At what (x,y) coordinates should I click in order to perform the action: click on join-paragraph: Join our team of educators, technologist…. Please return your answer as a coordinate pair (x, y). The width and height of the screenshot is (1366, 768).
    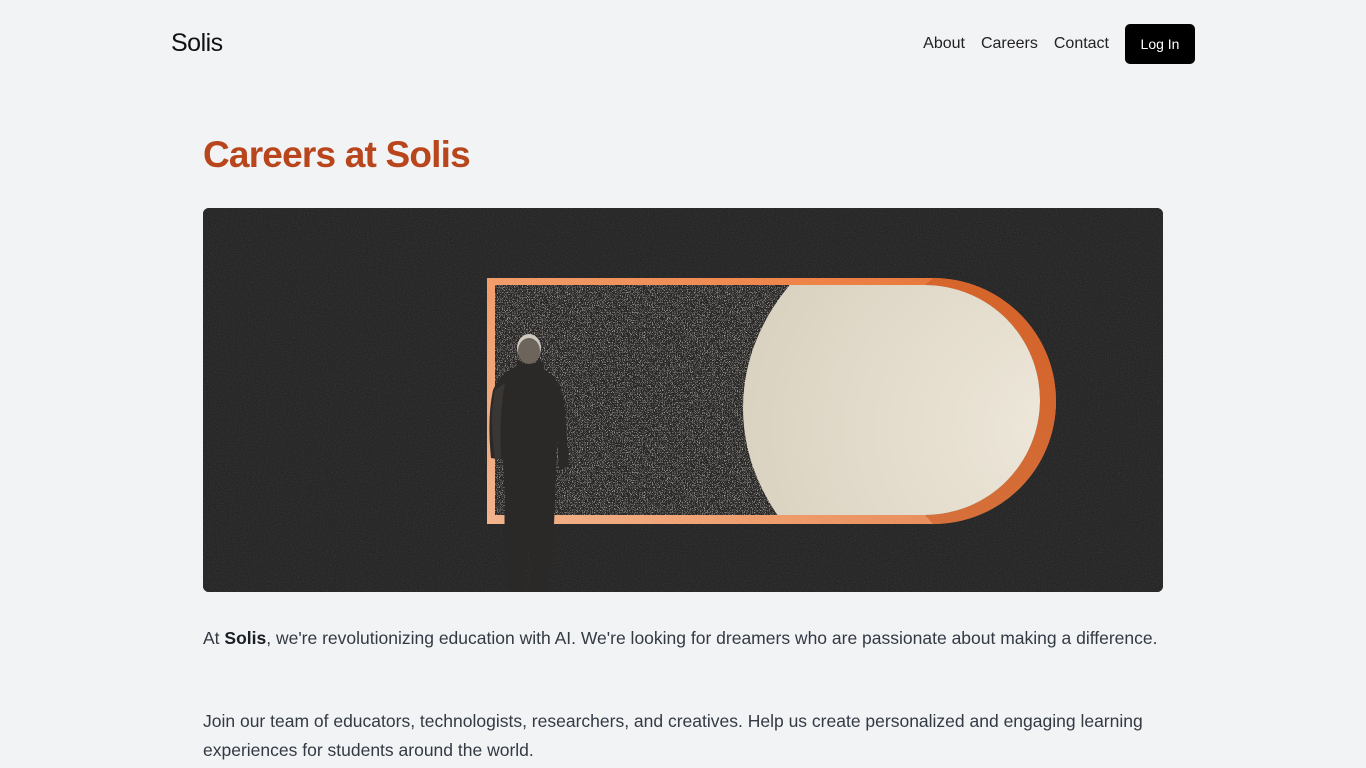
    Looking at the image, I should click on (673, 735).